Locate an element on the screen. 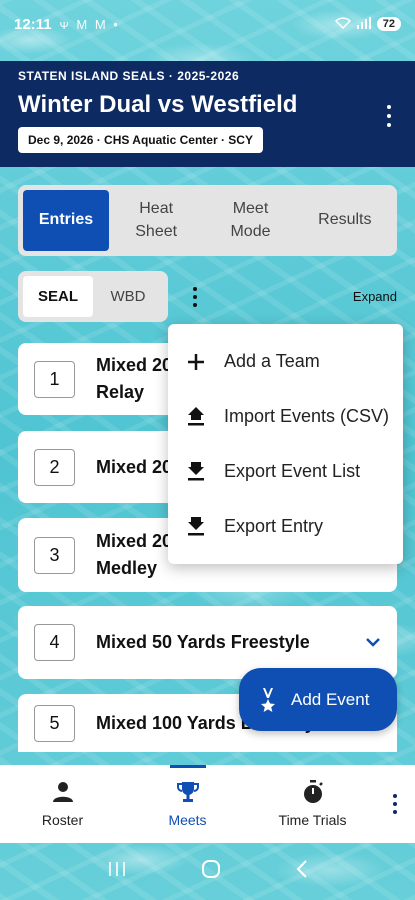 The width and height of the screenshot is (415, 900). page-title: Winter Dual vs Westfield is located at coordinates (158, 104).